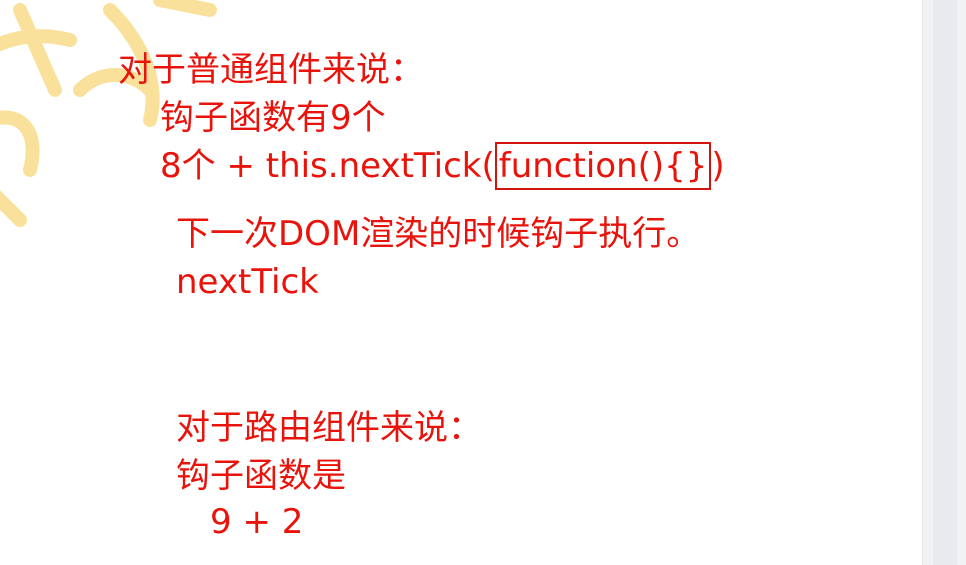 The height and width of the screenshot is (565, 966). Describe the element at coordinates (261, 476) in the screenshot. I see `note-route-hooks: 钩子函数是` at that location.